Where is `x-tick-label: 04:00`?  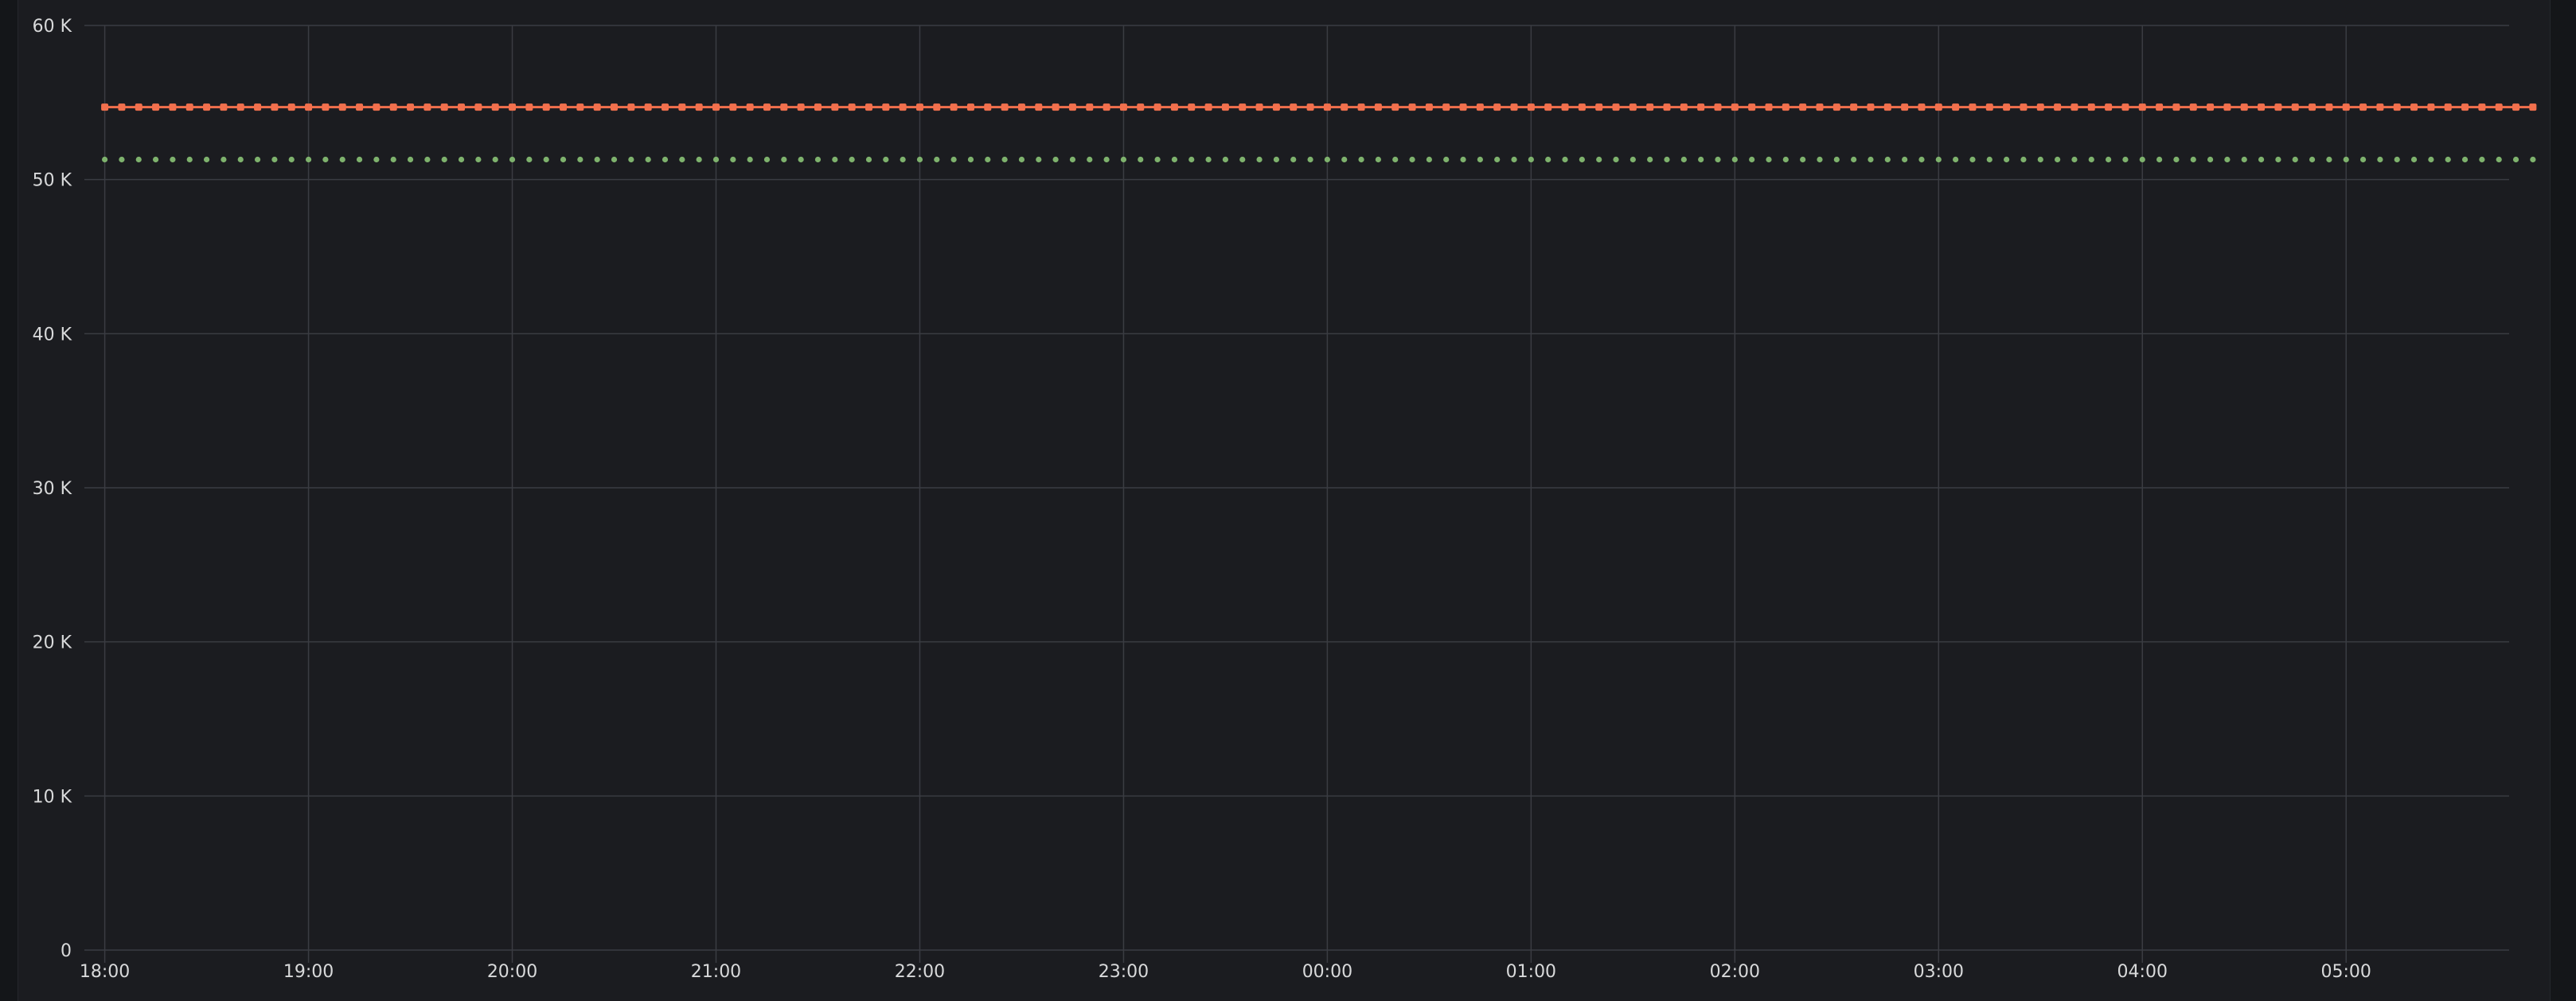 x-tick-label: 04:00 is located at coordinates (2142, 972).